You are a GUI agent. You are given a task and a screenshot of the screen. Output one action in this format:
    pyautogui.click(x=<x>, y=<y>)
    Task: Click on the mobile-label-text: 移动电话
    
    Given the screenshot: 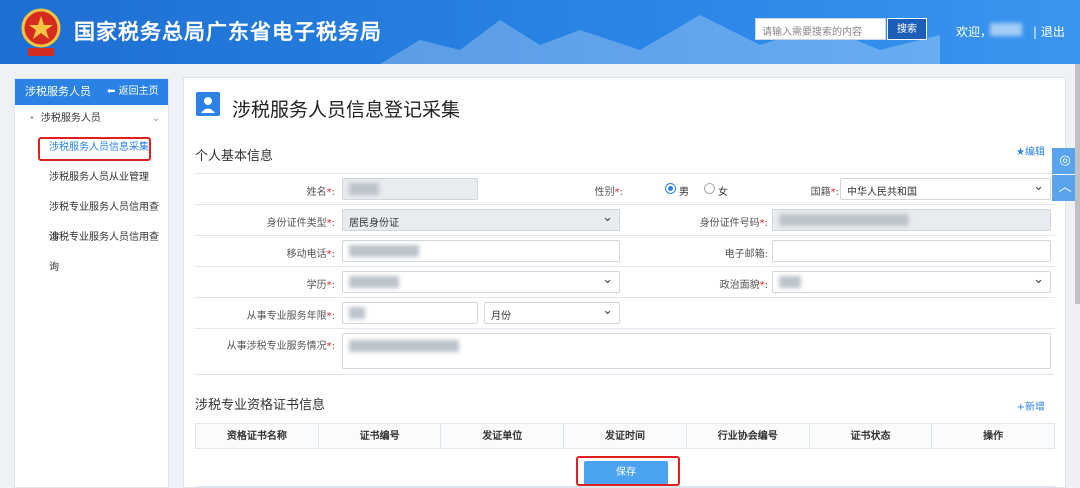 What is the action you would take?
    pyautogui.click(x=306, y=254)
    